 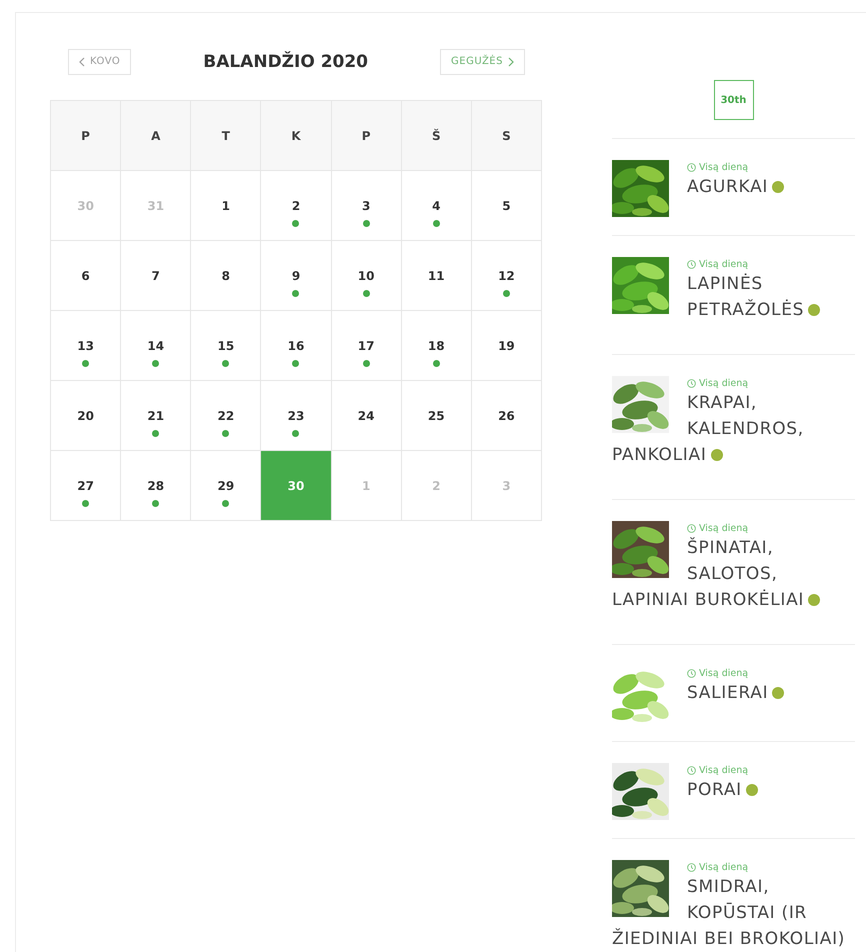 I want to click on event-title-link: PORAI, so click(x=733, y=790).